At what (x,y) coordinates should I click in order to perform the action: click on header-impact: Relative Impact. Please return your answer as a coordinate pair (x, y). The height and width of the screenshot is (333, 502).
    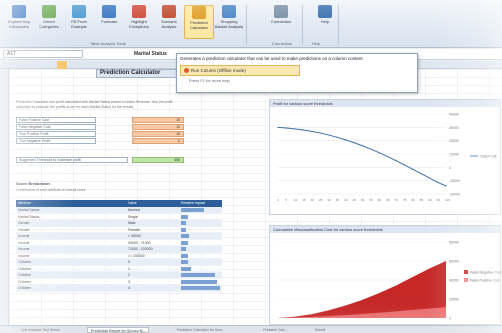
    Looking at the image, I should click on (193, 203).